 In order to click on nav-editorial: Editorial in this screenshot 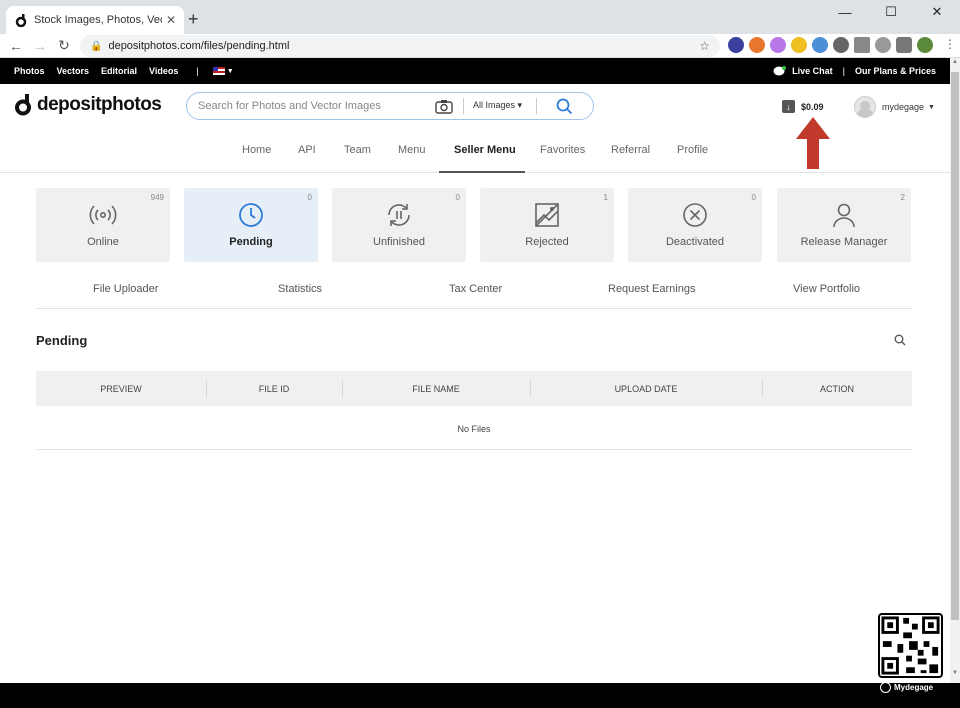, I will do `click(119, 71)`.